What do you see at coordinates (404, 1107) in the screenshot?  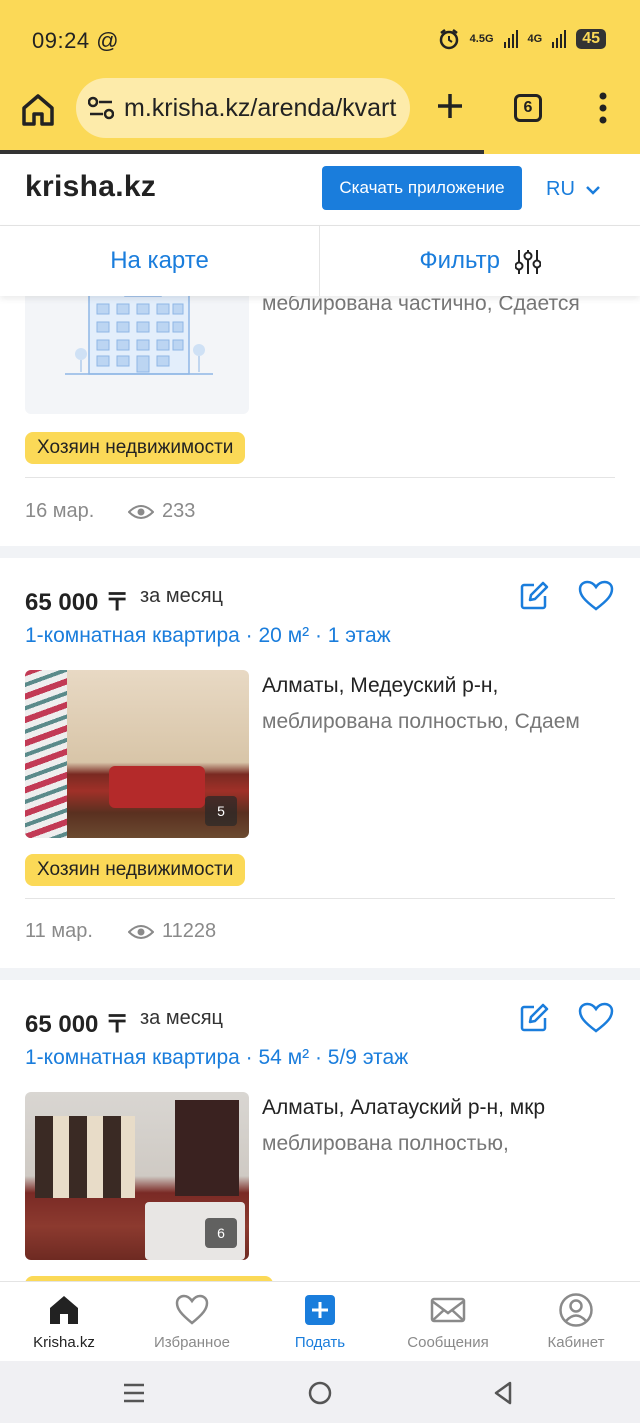 I see `listing-address: Алматы, Алатауский р-н, мкр` at bounding box center [404, 1107].